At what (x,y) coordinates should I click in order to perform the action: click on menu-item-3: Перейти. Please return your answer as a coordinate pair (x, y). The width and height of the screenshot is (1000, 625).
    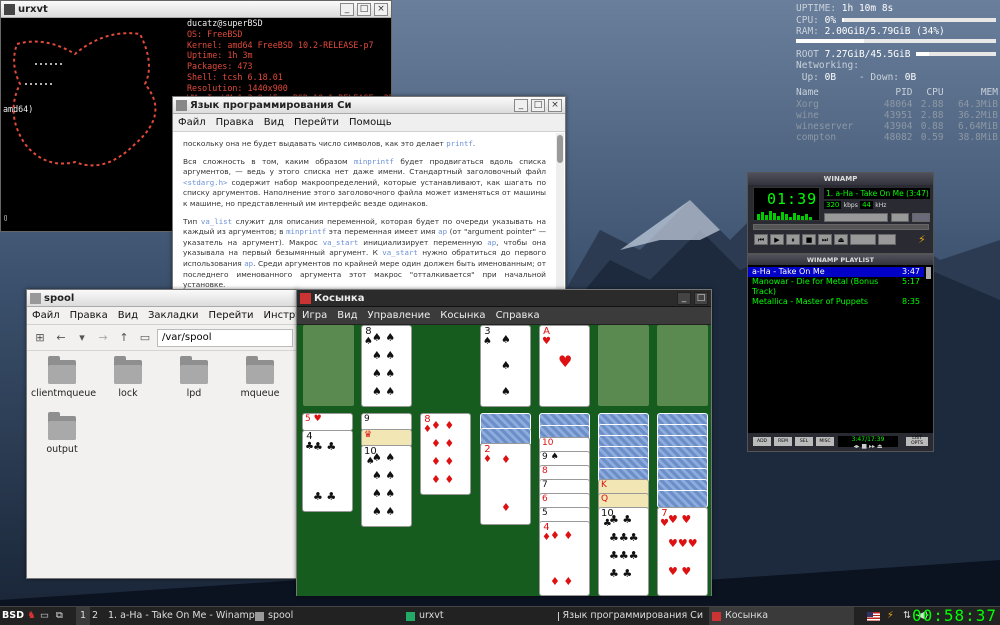
    Looking at the image, I should click on (316, 122).